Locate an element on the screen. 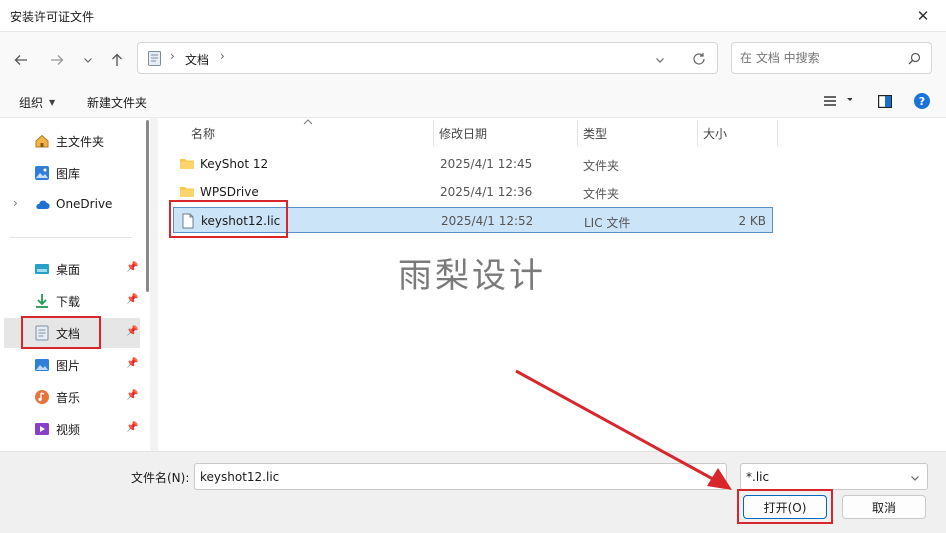 This screenshot has width=946, height=533. new-folder-label: 新建文件夹 is located at coordinates (117, 103).